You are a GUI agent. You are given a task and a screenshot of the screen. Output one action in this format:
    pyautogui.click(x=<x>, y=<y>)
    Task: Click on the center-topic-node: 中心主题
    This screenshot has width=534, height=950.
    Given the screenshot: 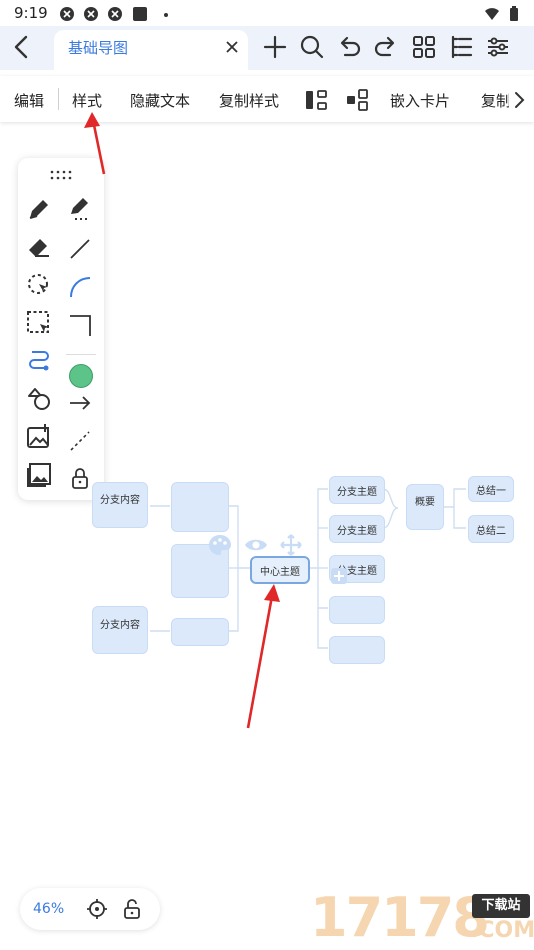 What is the action you would take?
    pyautogui.click(x=280, y=570)
    